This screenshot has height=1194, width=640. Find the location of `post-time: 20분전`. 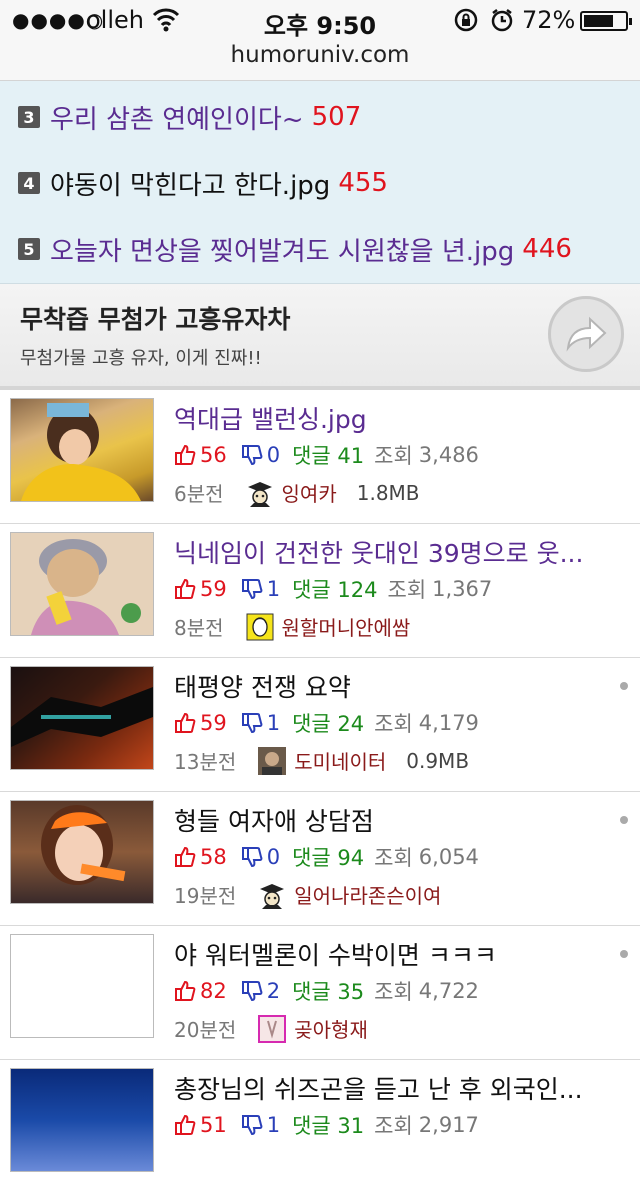

post-time: 20분전 is located at coordinates (205, 1030).